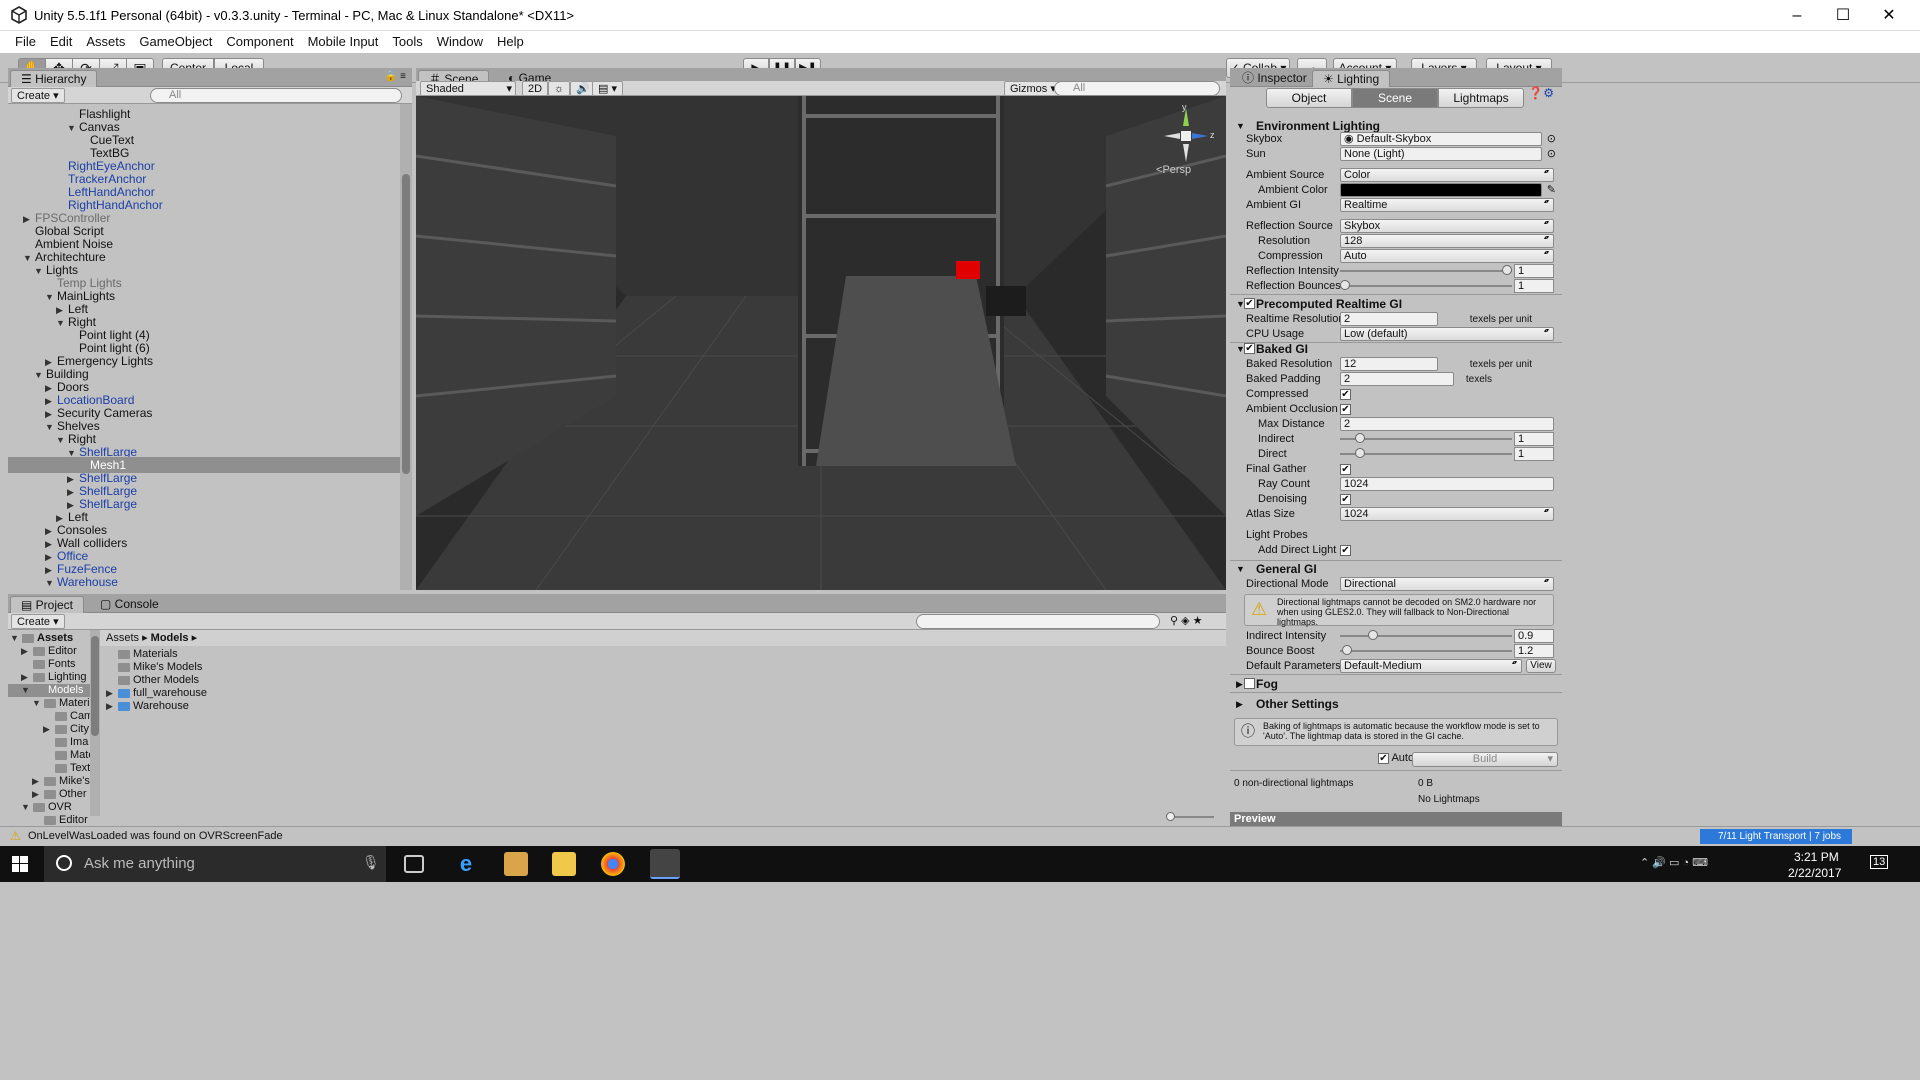 This screenshot has width=1920, height=1080. Describe the element at coordinates (1345, 394) in the screenshot. I see `compressed-checkbox: ✔` at that location.